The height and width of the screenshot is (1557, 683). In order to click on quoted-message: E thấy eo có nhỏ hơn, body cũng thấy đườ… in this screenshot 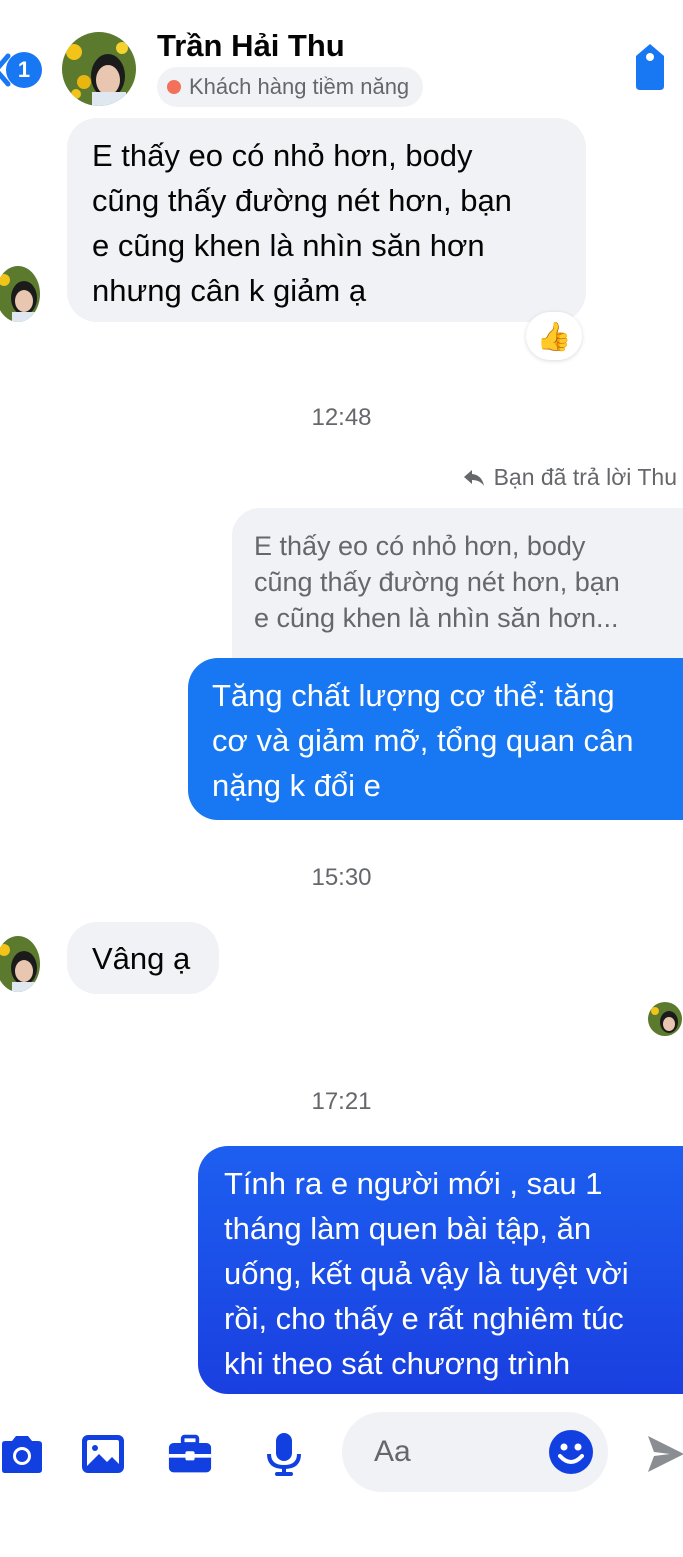, I will do `click(457, 583)`.